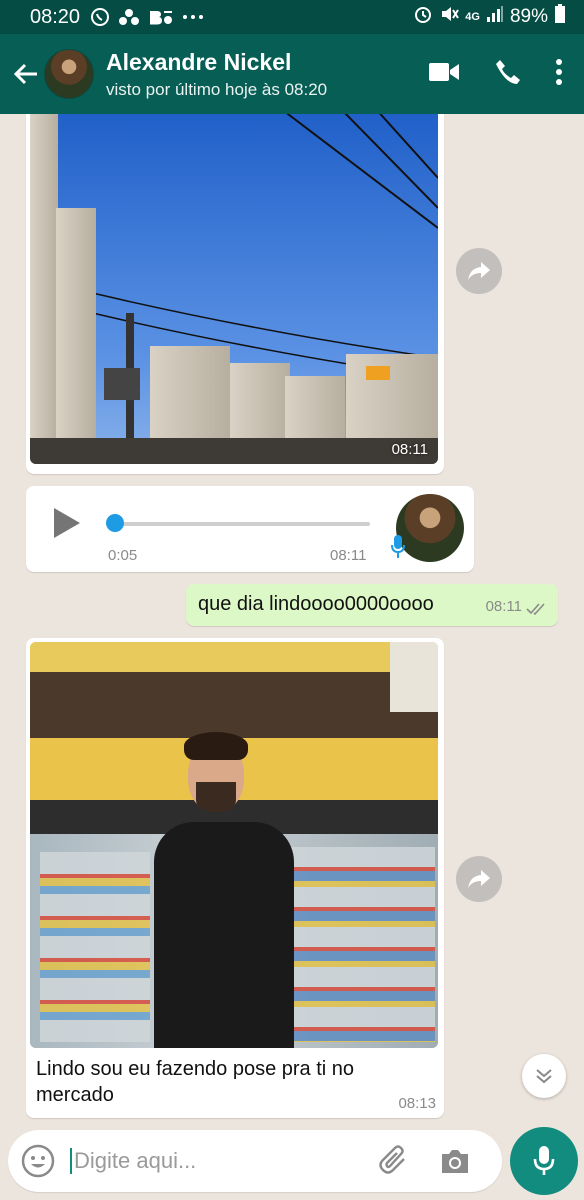  What do you see at coordinates (220, 1161) in the screenshot?
I see `message-input` at bounding box center [220, 1161].